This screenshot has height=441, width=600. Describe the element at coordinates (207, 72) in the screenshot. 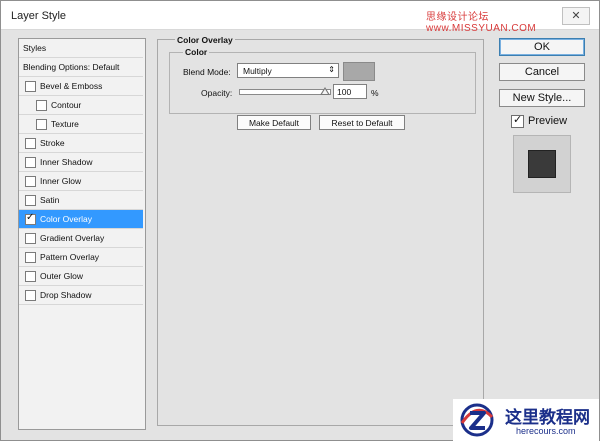

I see `blend-mode-label: Blend Mode:` at that location.